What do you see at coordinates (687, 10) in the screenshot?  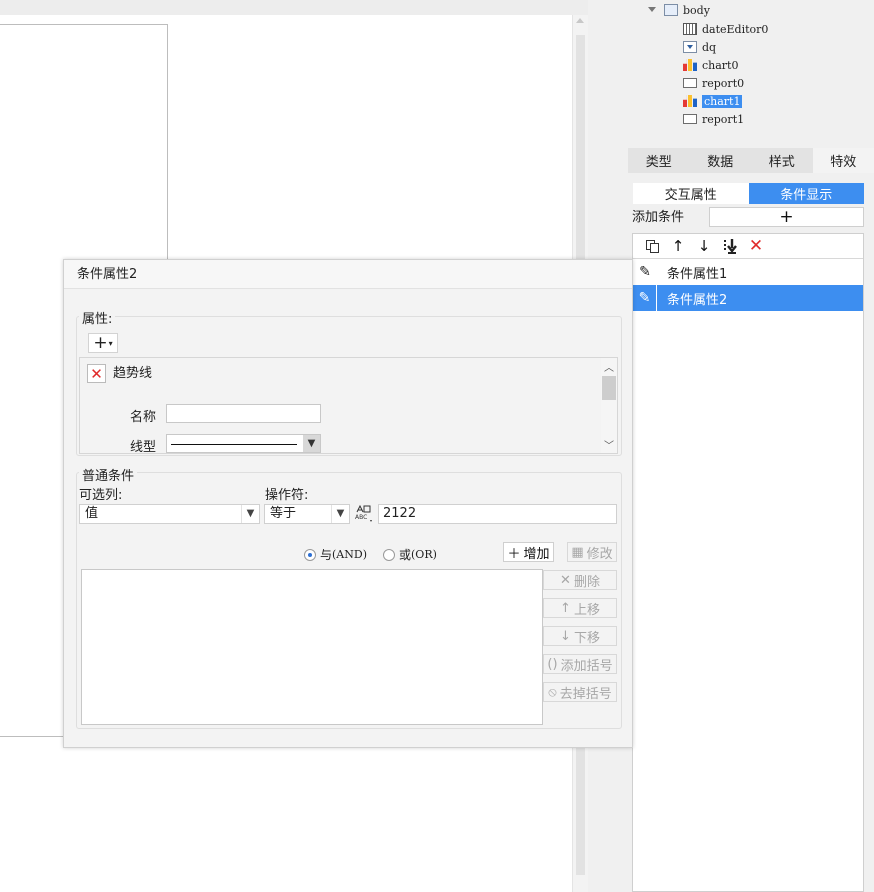 I see `tree-item-body: body` at bounding box center [687, 10].